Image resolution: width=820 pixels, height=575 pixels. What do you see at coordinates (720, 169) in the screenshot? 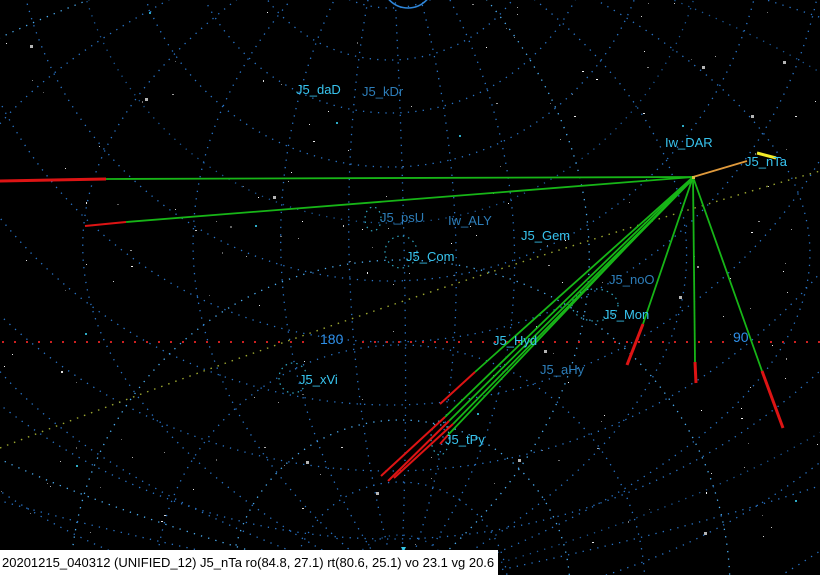
I see `selected-trail-orange-line` at bounding box center [720, 169].